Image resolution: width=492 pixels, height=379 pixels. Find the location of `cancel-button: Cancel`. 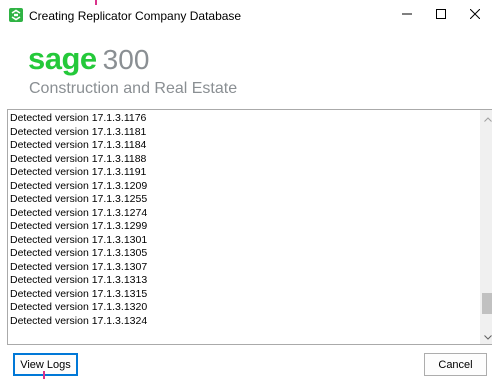

cancel-button: Cancel is located at coordinates (455, 364).